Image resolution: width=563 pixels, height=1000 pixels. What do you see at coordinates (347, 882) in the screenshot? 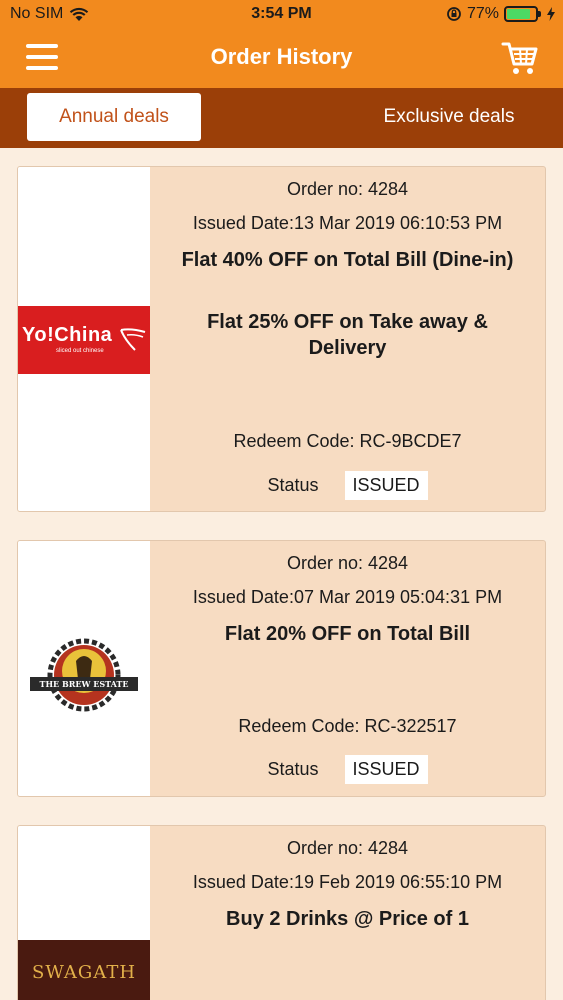
I see `issued-date: Issued Date:19 Feb 2019 06:55:10 PM` at bounding box center [347, 882].